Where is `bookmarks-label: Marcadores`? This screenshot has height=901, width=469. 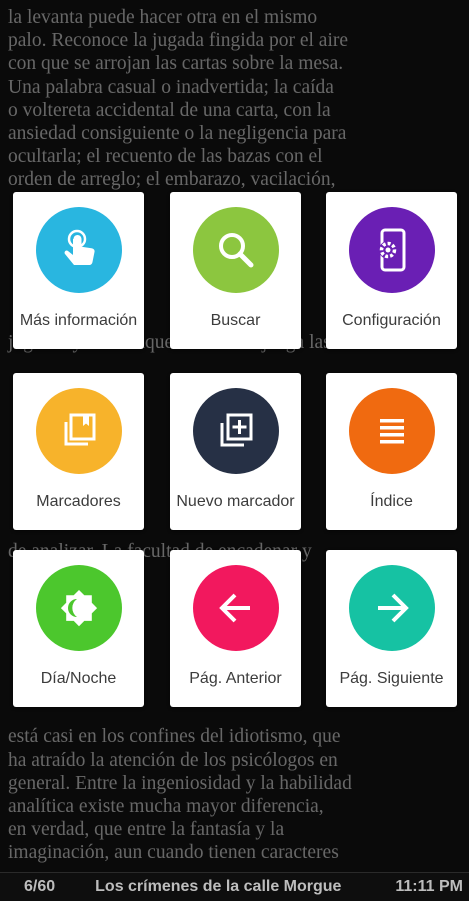
bookmarks-label: Marcadores is located at coordinates (78, 501).